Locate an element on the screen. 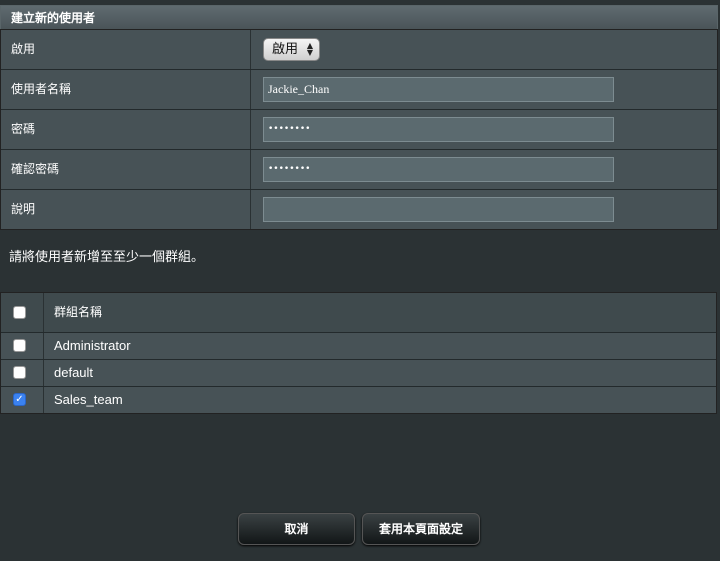 This screenshot has width=720, height=561. group-name: Sales_team is located at coordinates (88, 399).